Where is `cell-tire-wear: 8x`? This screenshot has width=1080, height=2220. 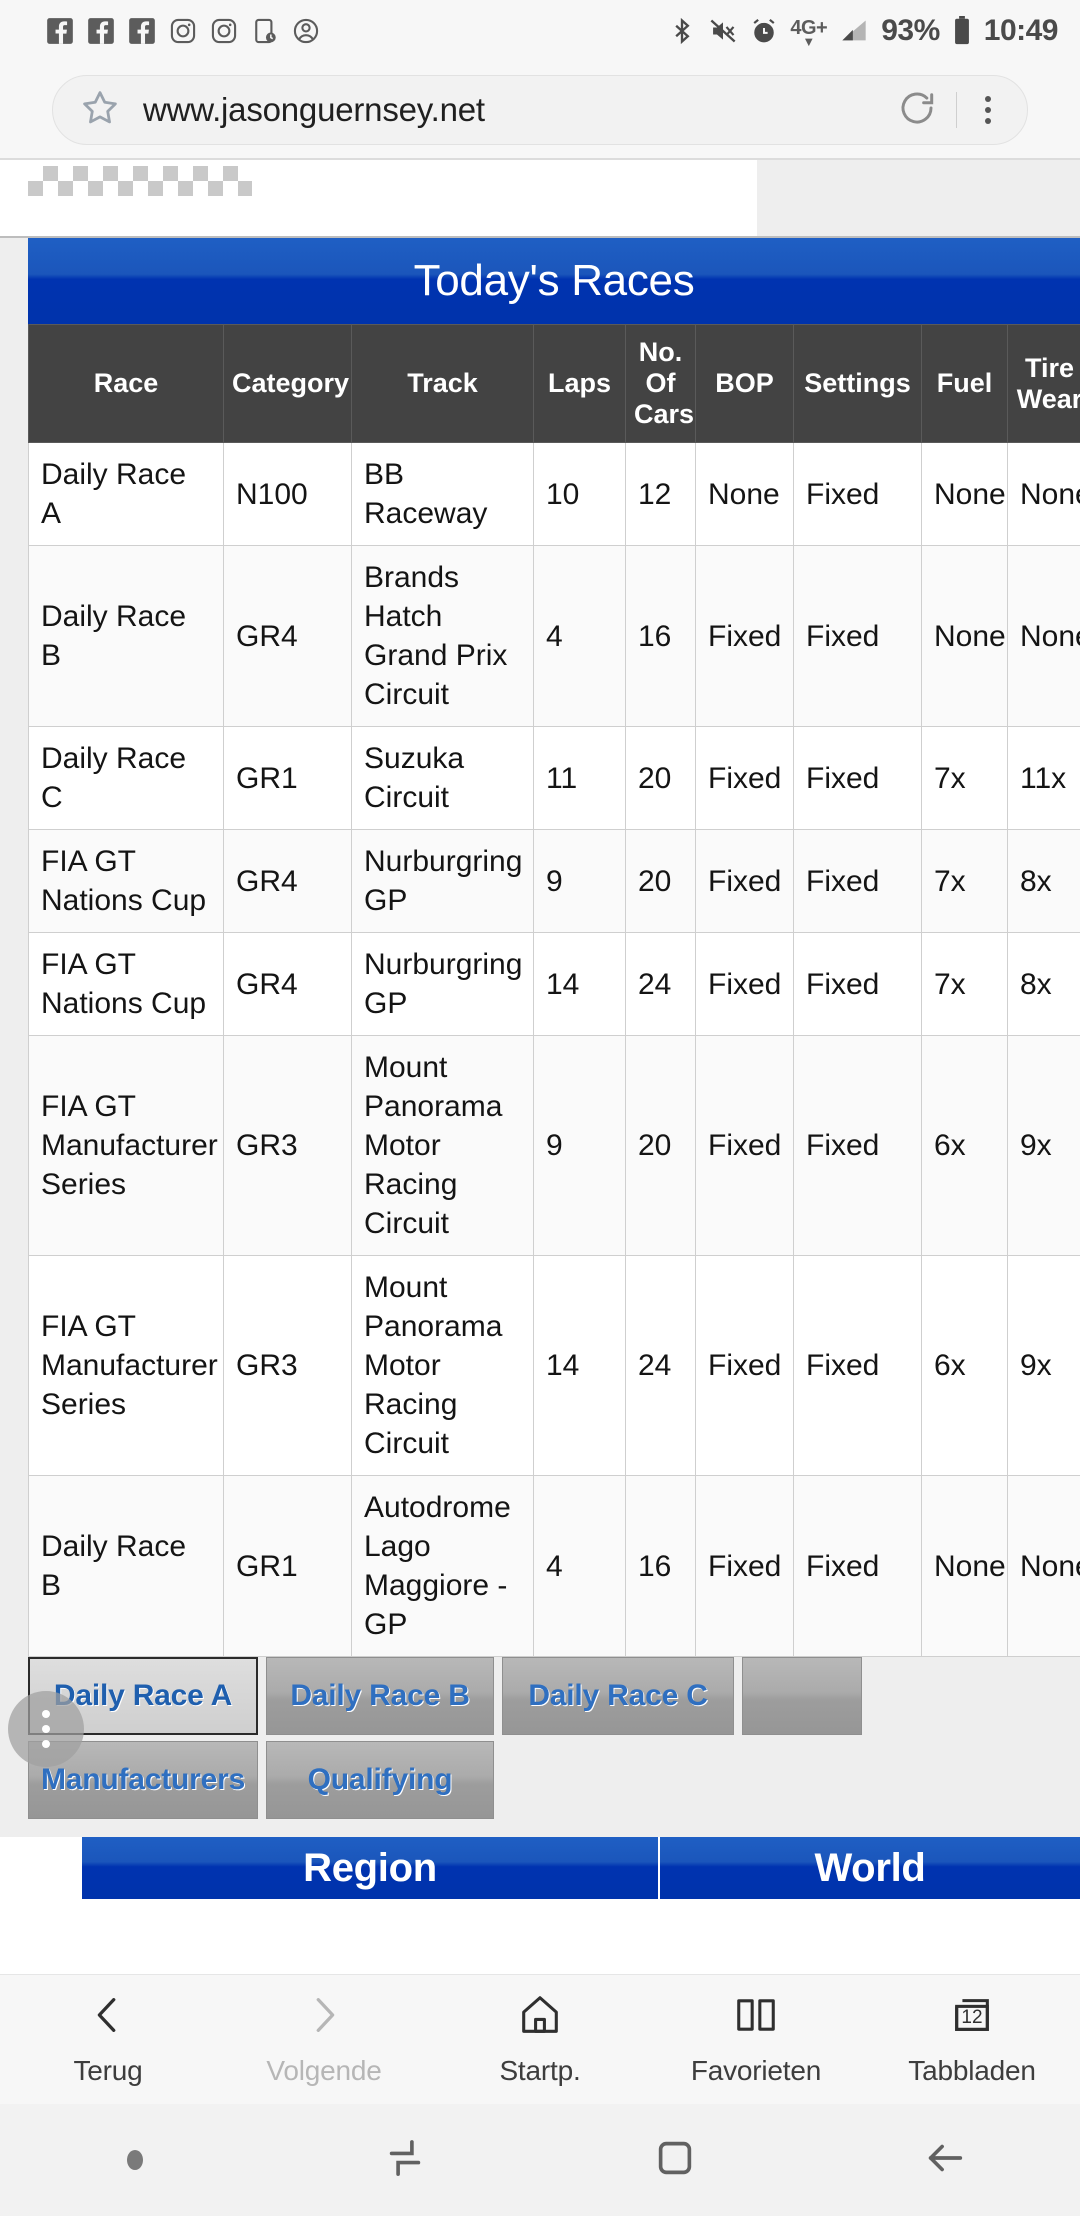 cell-tire-wear: 8x is located at coordinates (1043, 984).